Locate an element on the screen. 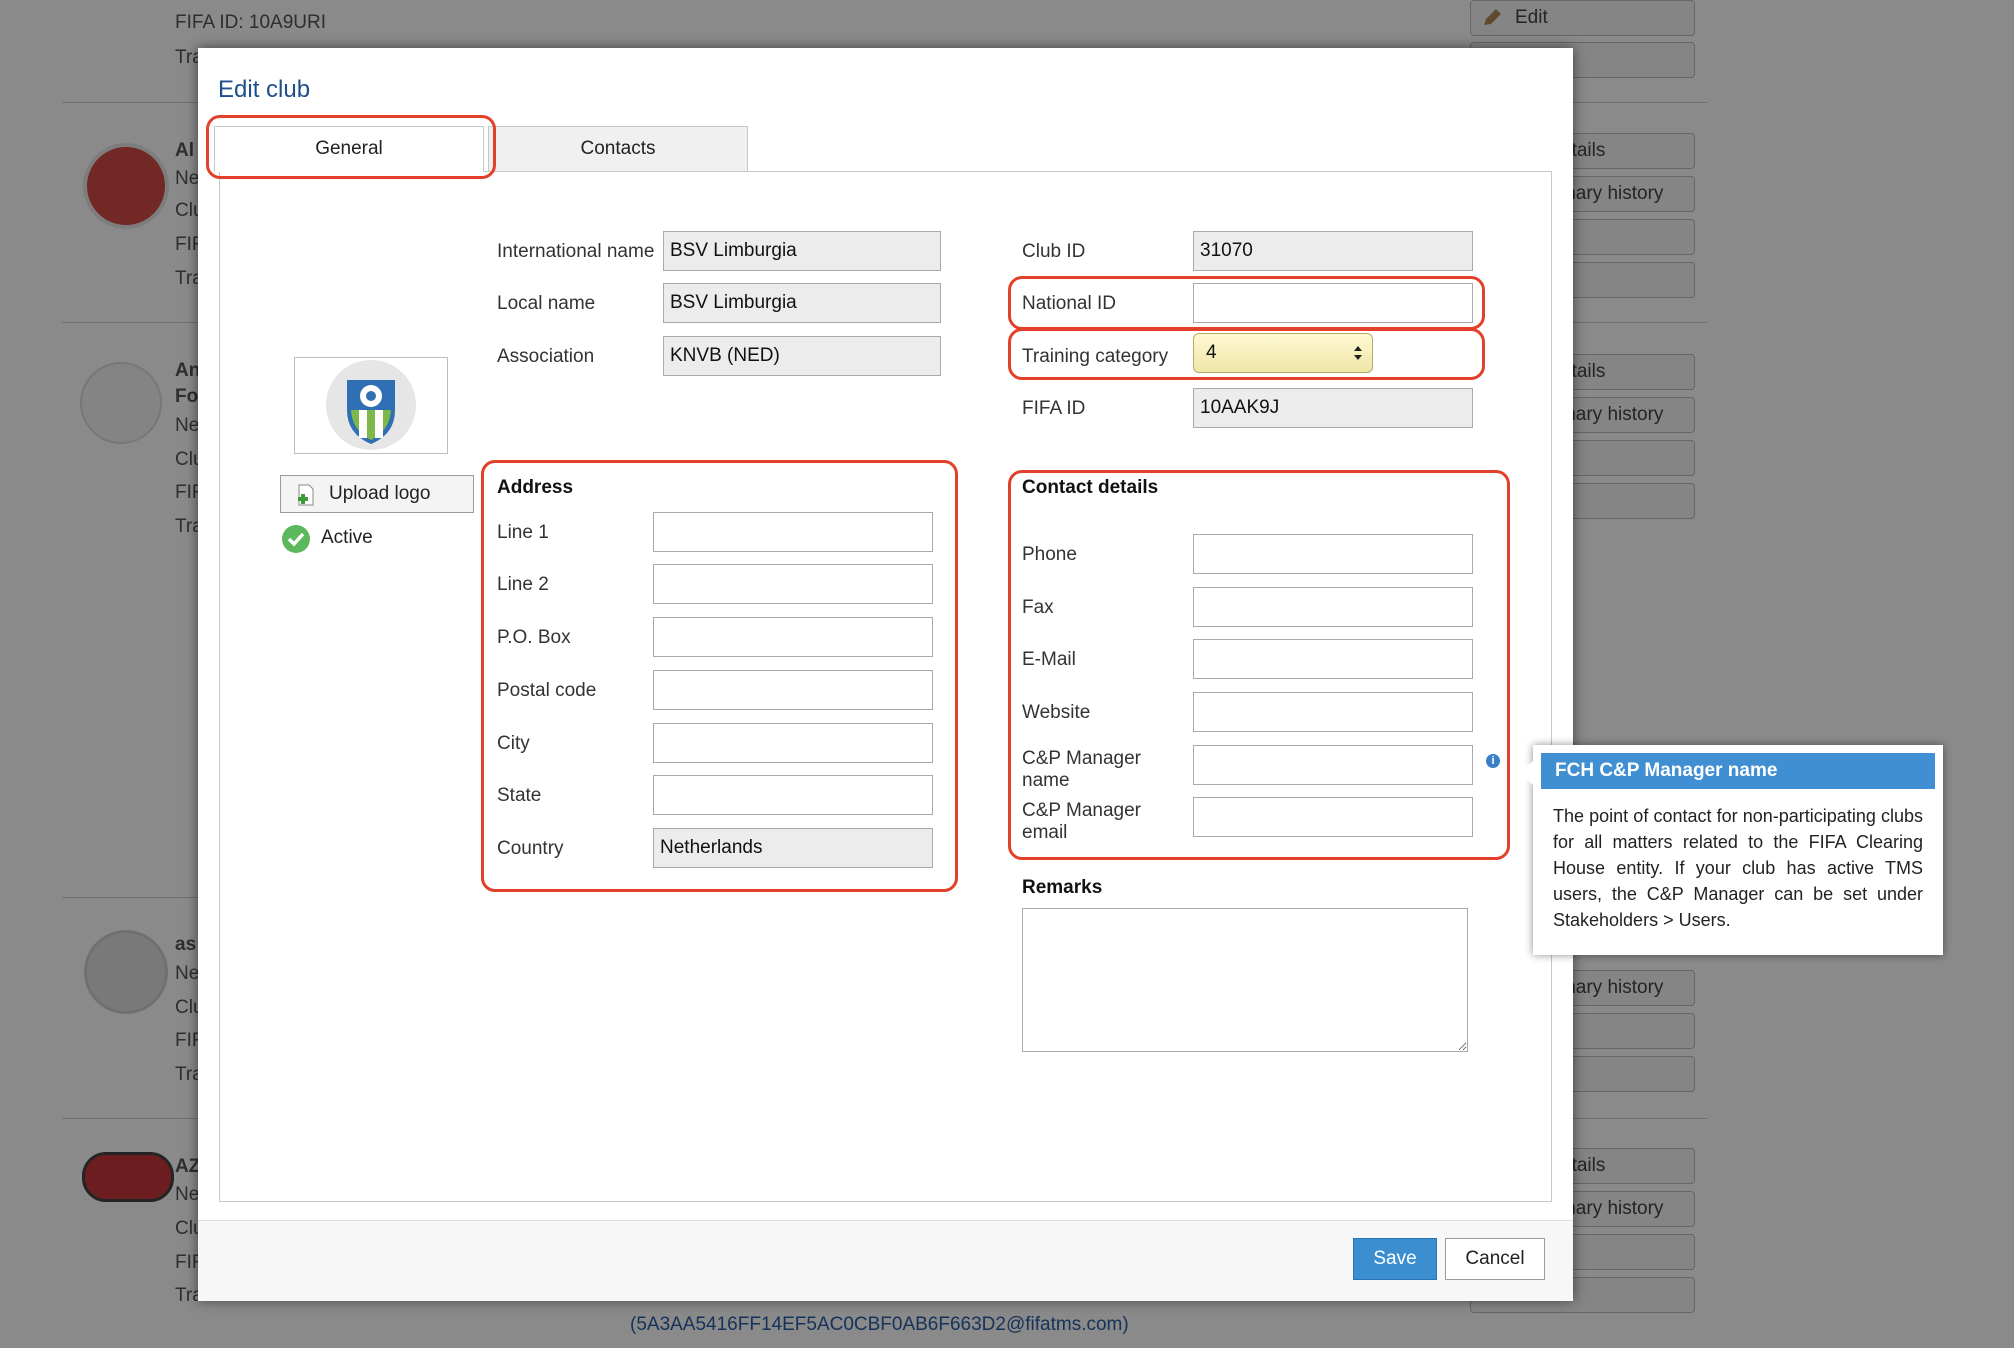  address-line1-field is located at coordinates (793, 532).